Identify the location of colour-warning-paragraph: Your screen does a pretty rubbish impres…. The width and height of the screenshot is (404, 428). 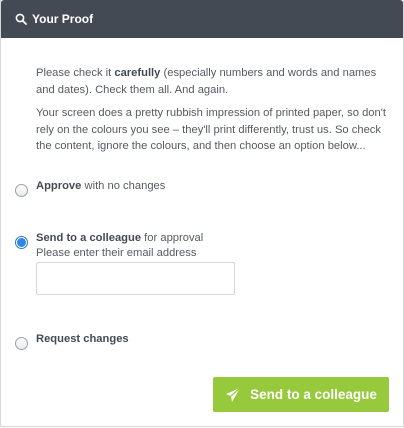
(211, 129).